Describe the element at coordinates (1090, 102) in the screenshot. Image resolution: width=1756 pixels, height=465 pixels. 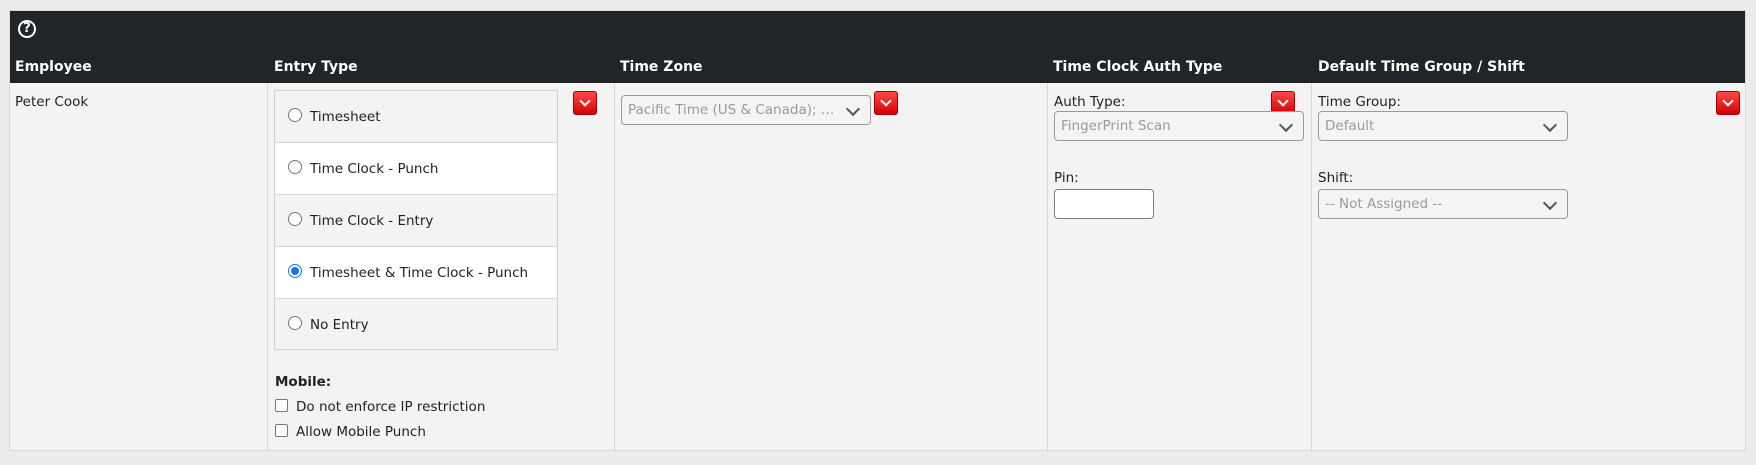
I see `auth-type-label: Auth Type:` at that location.